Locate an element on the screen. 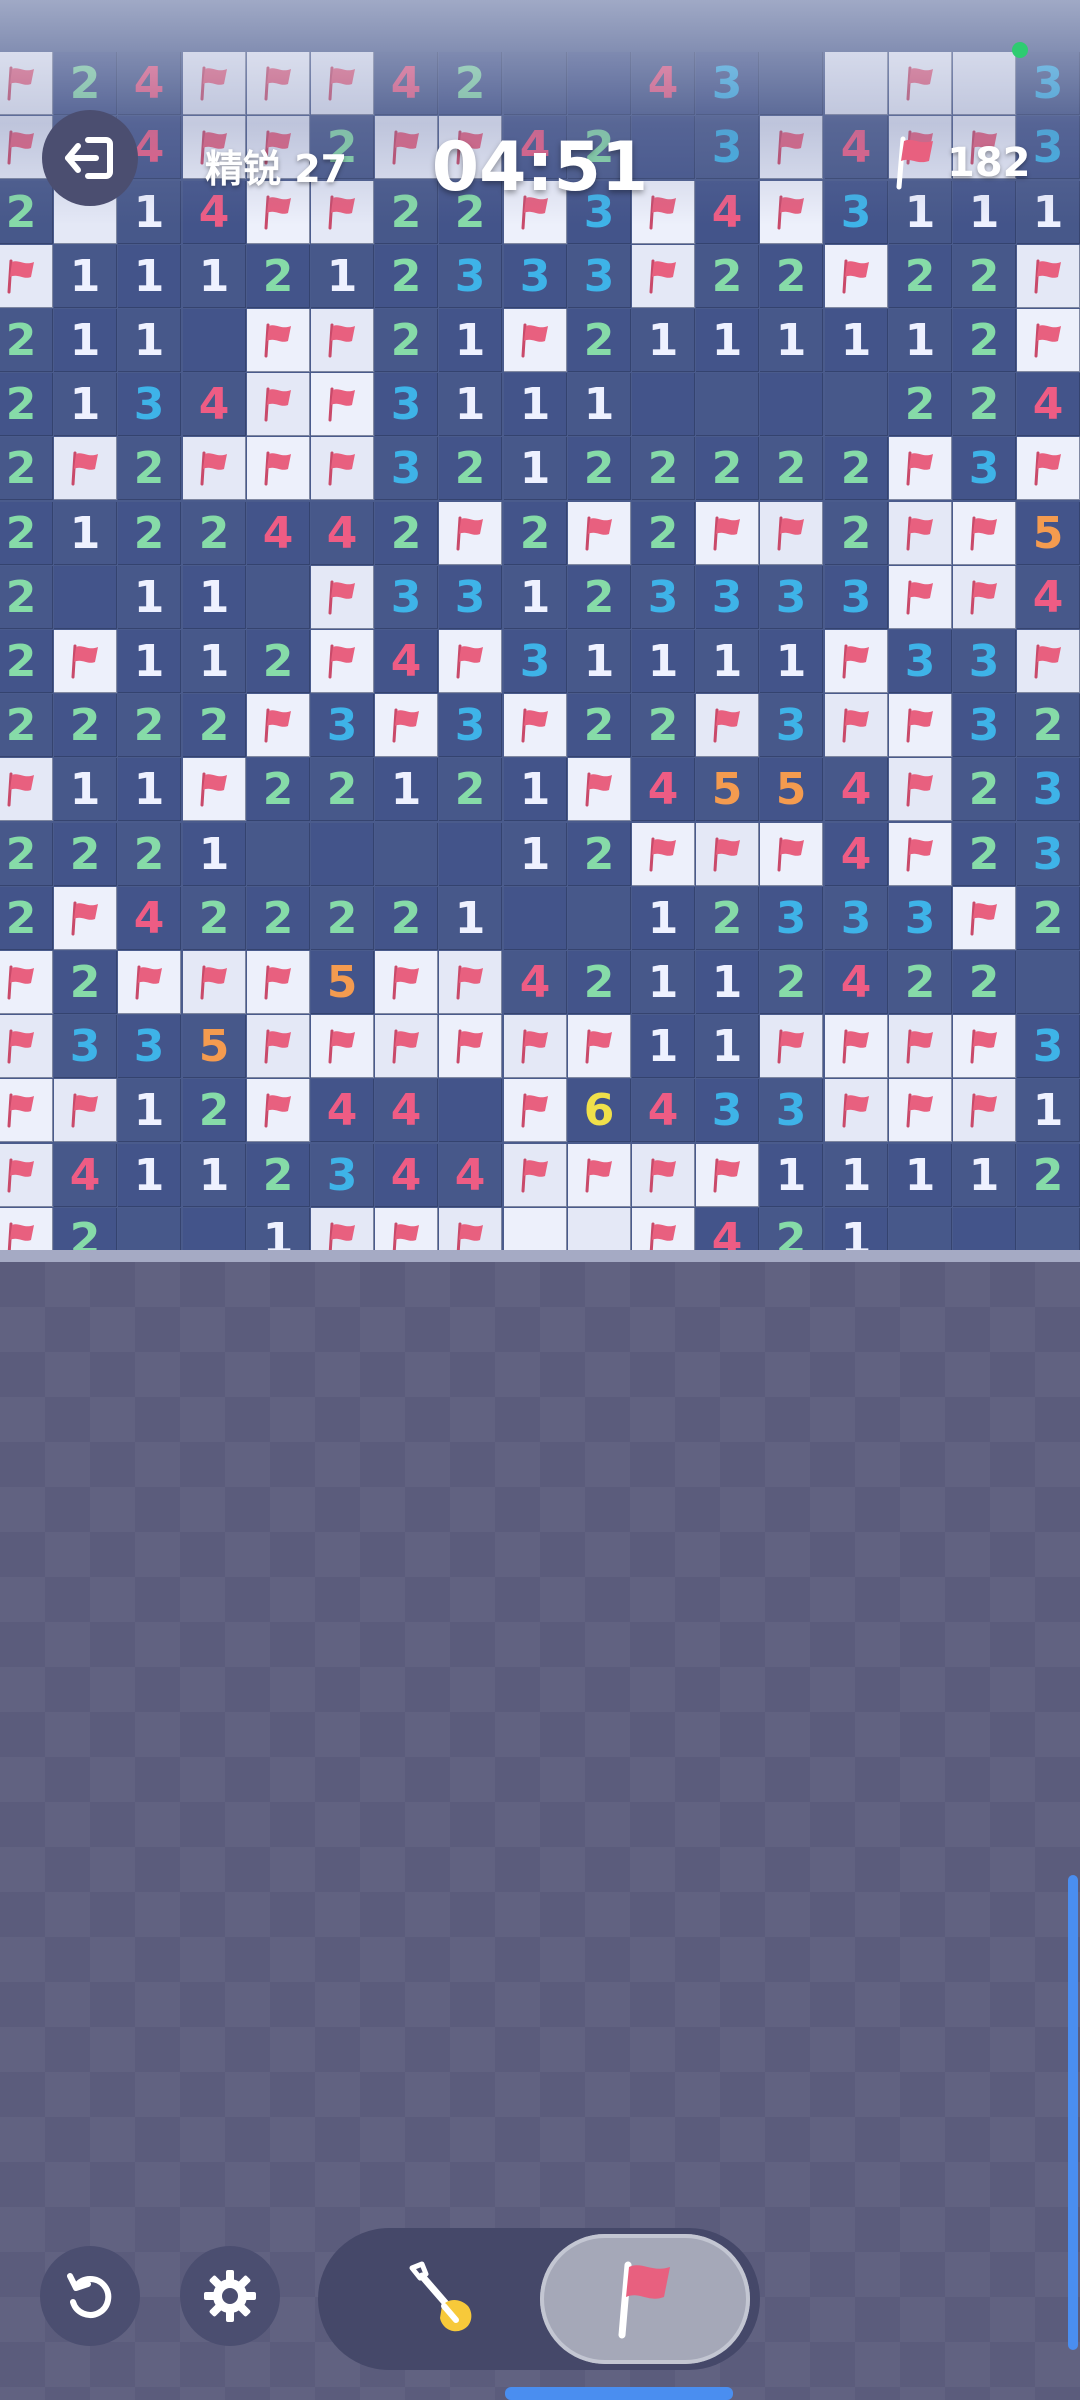 Image resolution: width=1080 pixels, height=2400 pixels. undo-button is located at coordinates (90, 2296).